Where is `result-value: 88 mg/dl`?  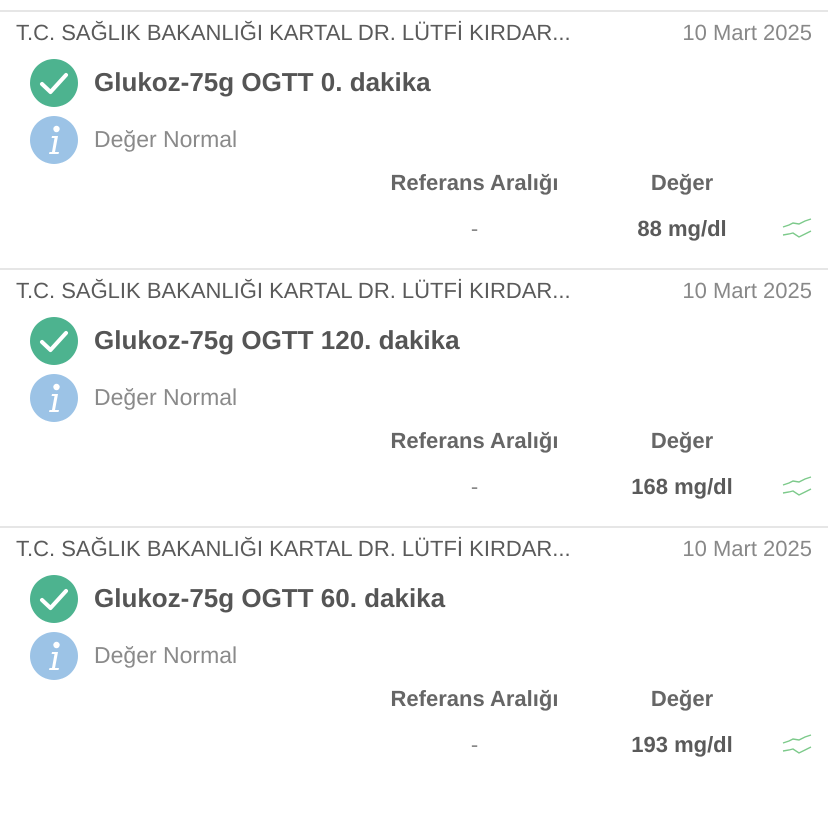 result-value: 88 mg/dl is located at coordinates (682, 229).